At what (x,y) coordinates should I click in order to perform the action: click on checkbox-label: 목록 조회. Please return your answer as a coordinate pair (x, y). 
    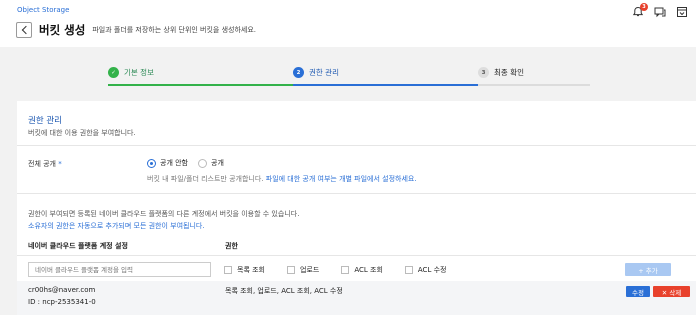
    Looking at the image, I should click on (251, 270).